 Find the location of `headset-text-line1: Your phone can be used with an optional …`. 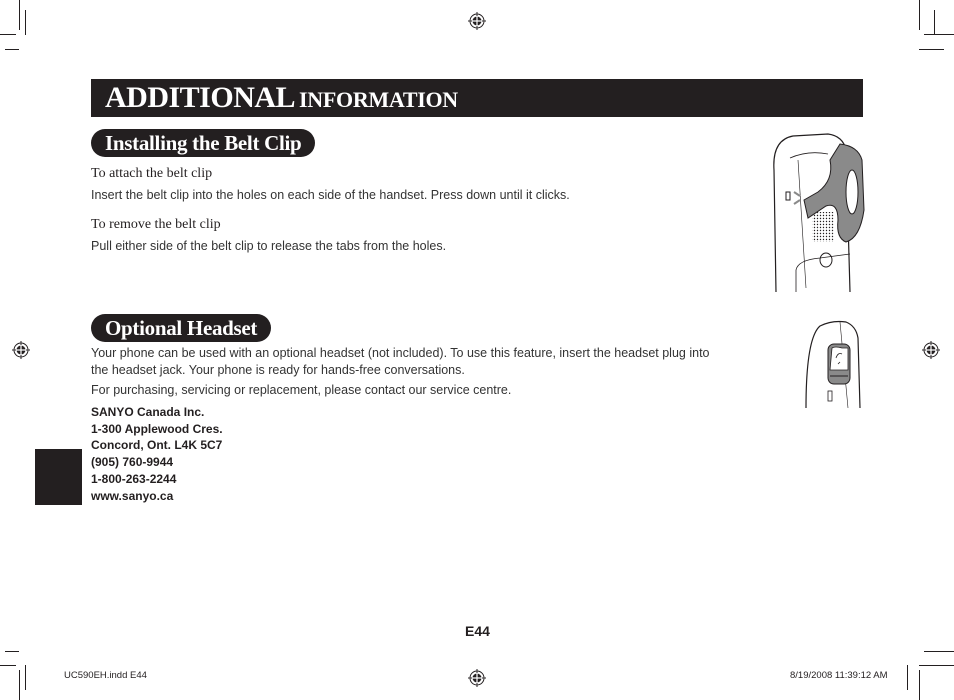

headset-text-line1: Your phone can be used with an optional … is located at coordinates (400, 353).